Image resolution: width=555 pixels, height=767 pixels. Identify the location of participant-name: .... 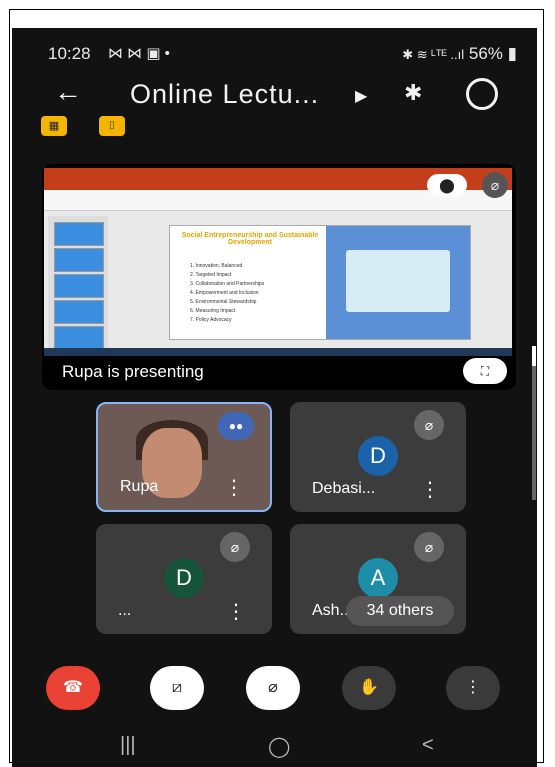
(125, 610).